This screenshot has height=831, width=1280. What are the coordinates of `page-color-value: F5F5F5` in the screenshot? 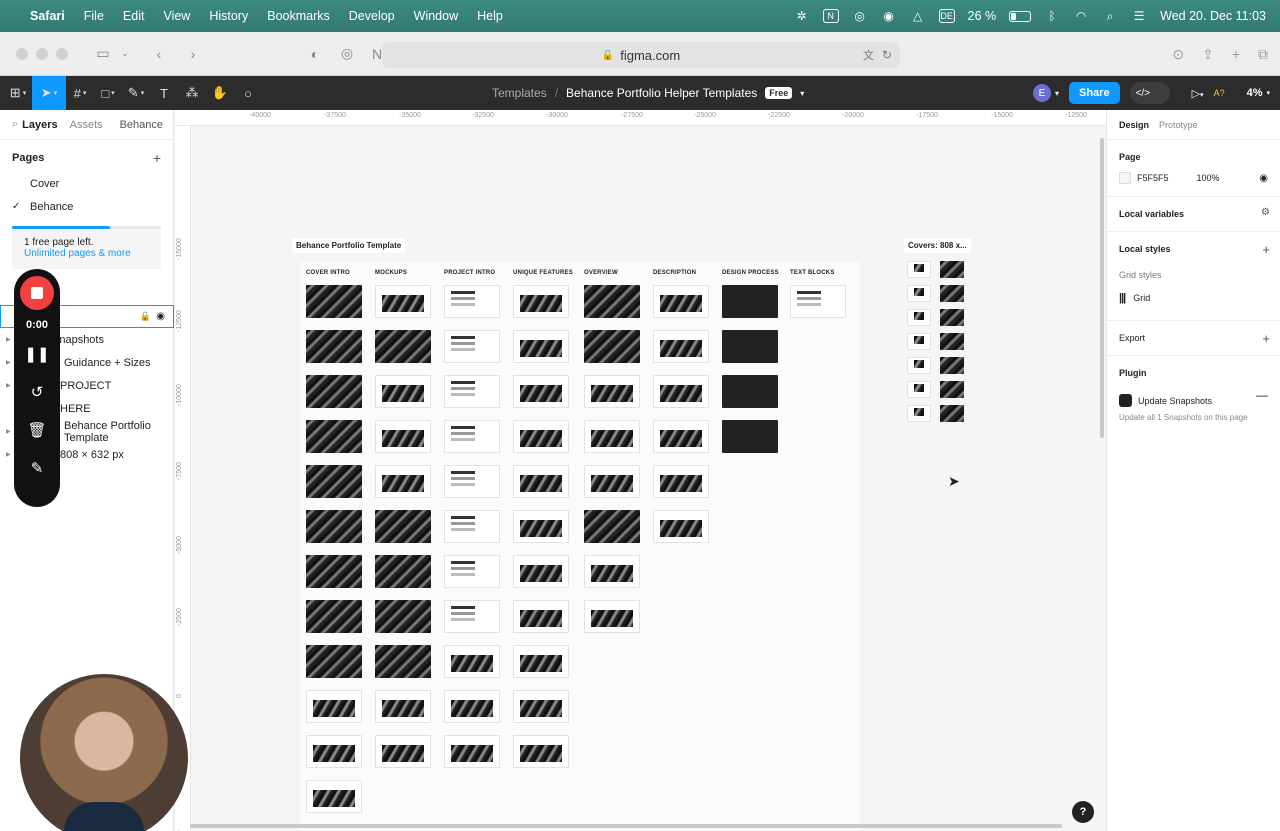 It's located at (1153, 178).